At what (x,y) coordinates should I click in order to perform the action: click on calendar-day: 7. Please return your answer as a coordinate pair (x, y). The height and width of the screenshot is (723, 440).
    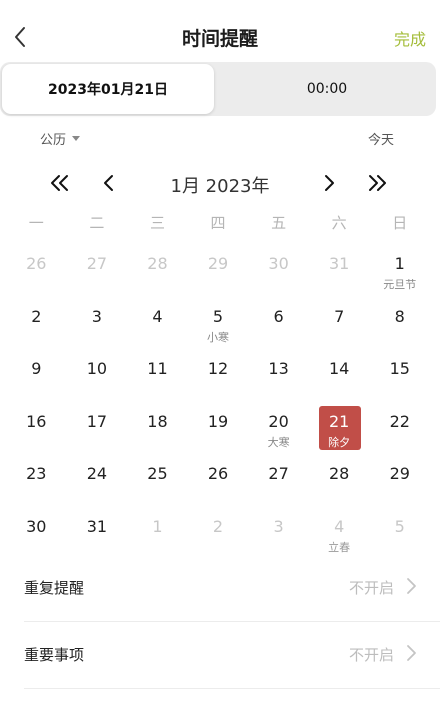
    Looking at the image, I should click on (339, 325).